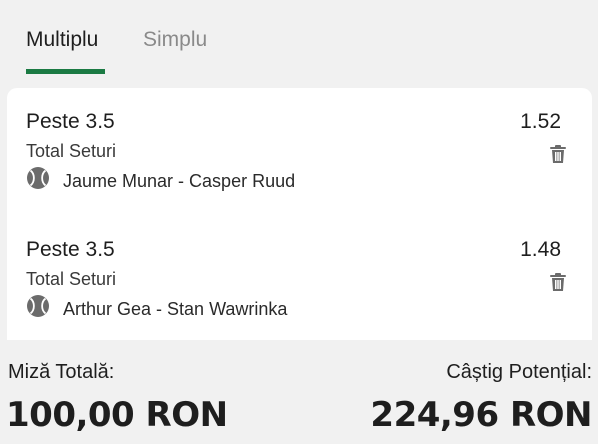 The image size is (598, 444). Describe the element at coordinates (540, 121) in the screenshot. I see `bet-odds: 1.52` at that location.